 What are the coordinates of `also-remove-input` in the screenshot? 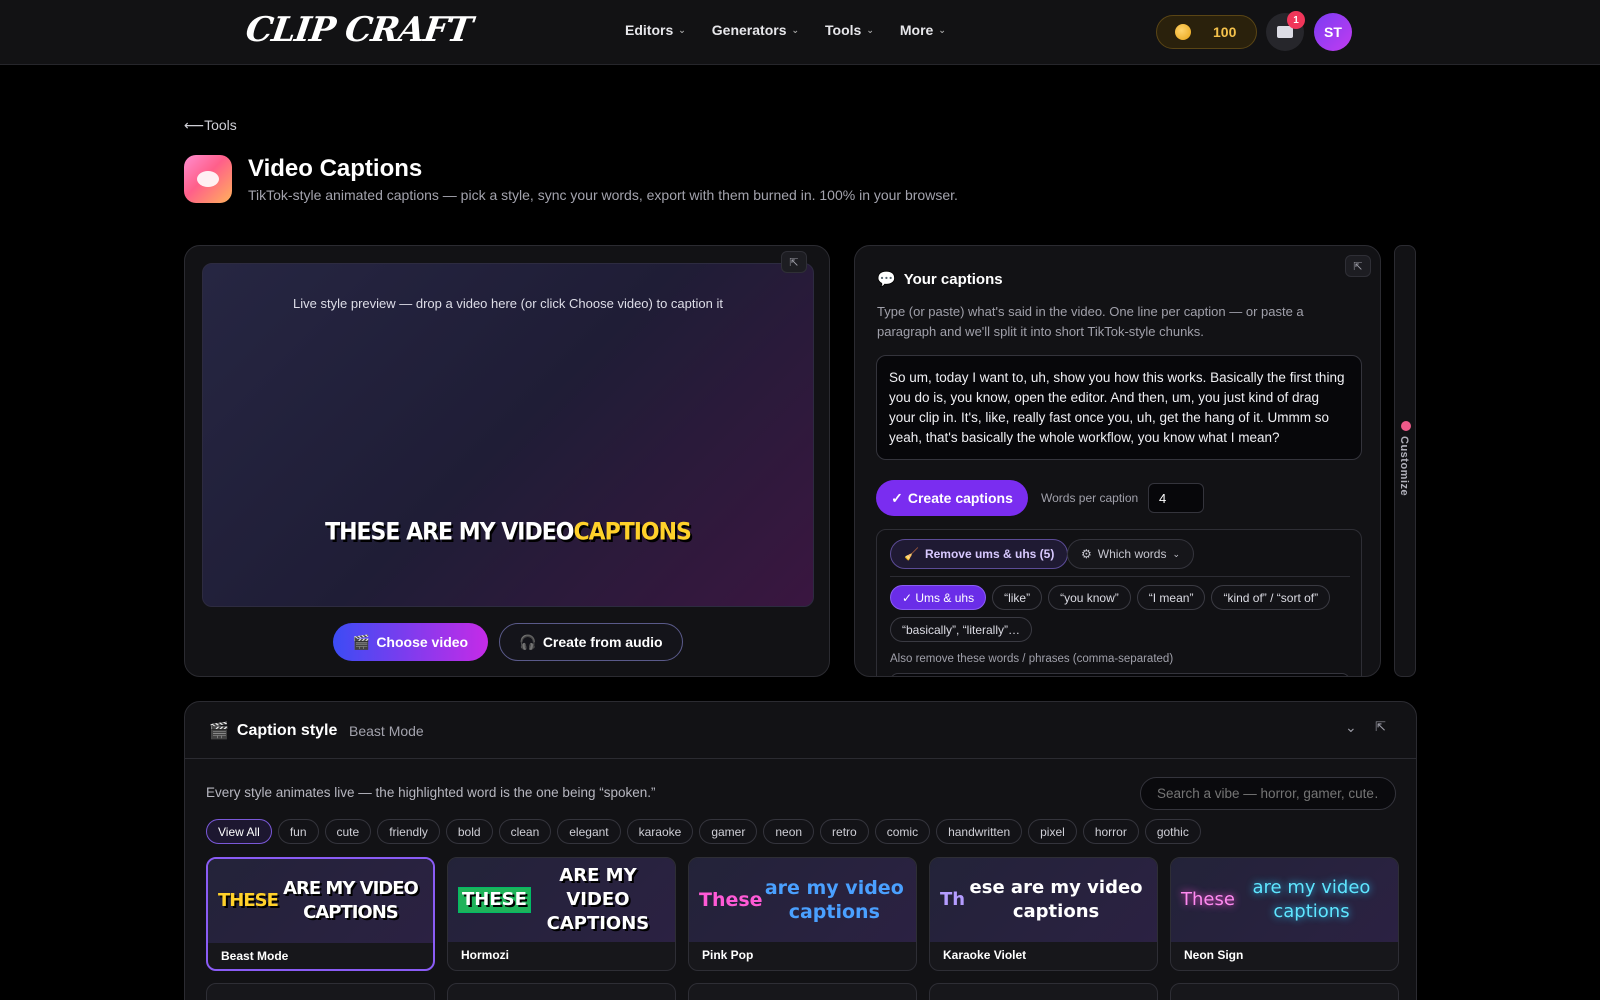 It's located at (1120, 674).